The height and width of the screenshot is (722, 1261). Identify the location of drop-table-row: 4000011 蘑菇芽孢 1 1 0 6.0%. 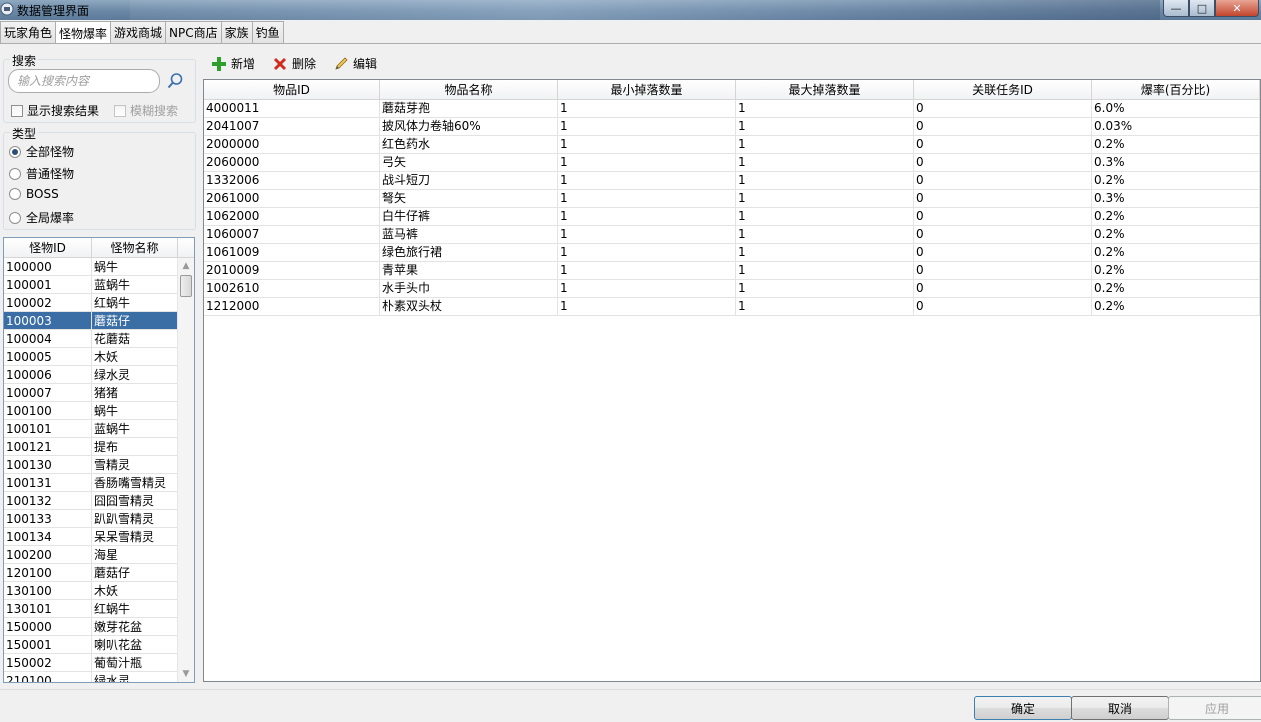
(732, 109).